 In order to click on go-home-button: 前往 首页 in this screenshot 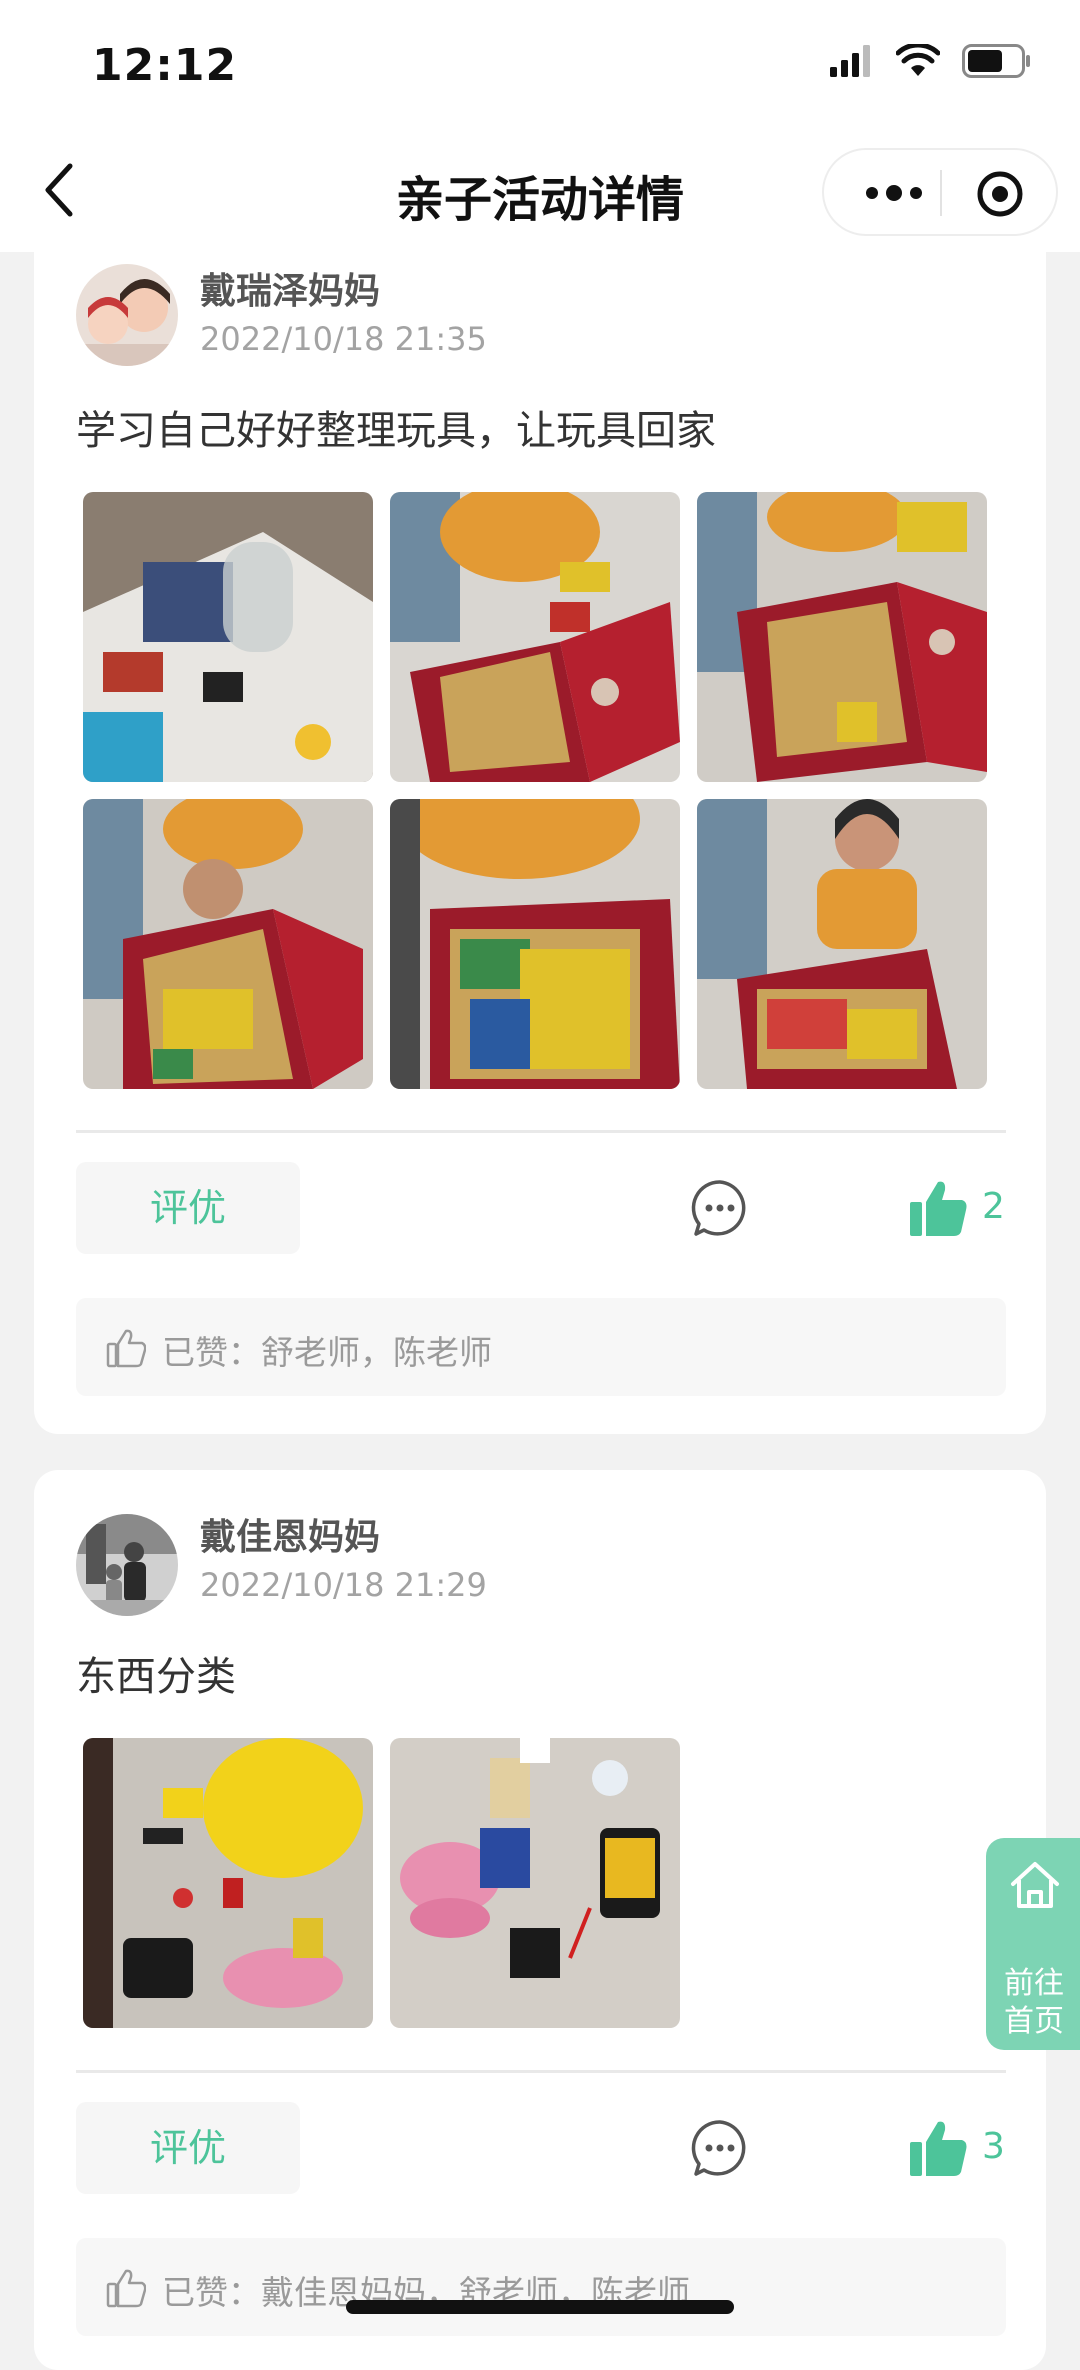, I will do `click(1033, 1944)`.